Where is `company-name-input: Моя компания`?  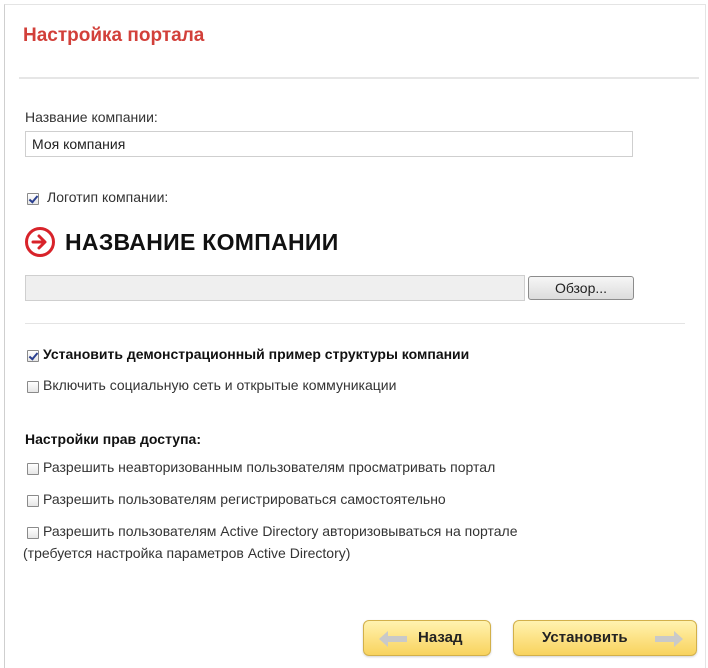 company-name-input: Моя компания is located at coordinates (329, 144).